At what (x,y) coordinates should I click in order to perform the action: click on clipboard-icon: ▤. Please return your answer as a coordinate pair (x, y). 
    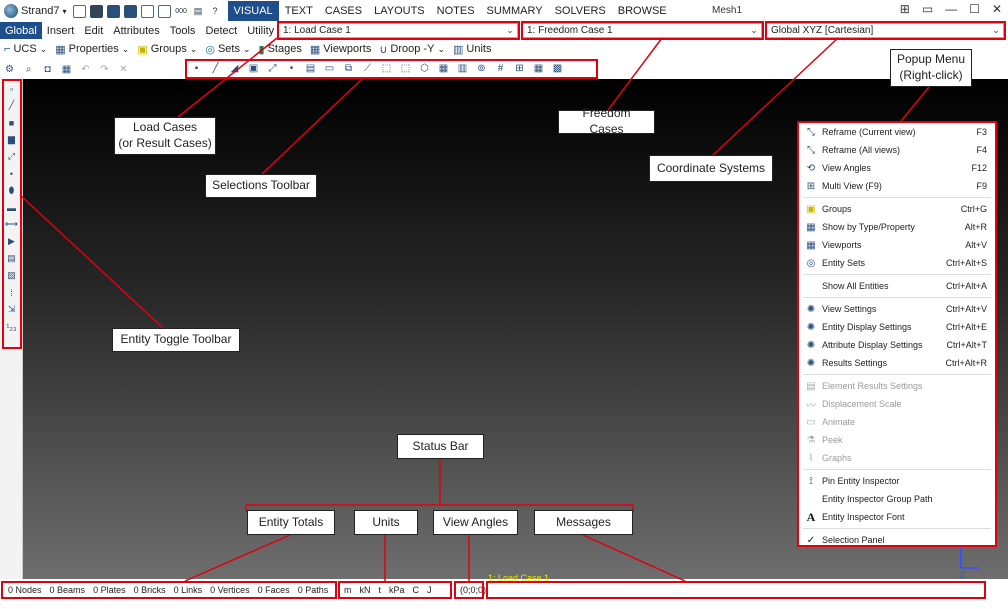
    Looking at the image, I should click on (198, 11).